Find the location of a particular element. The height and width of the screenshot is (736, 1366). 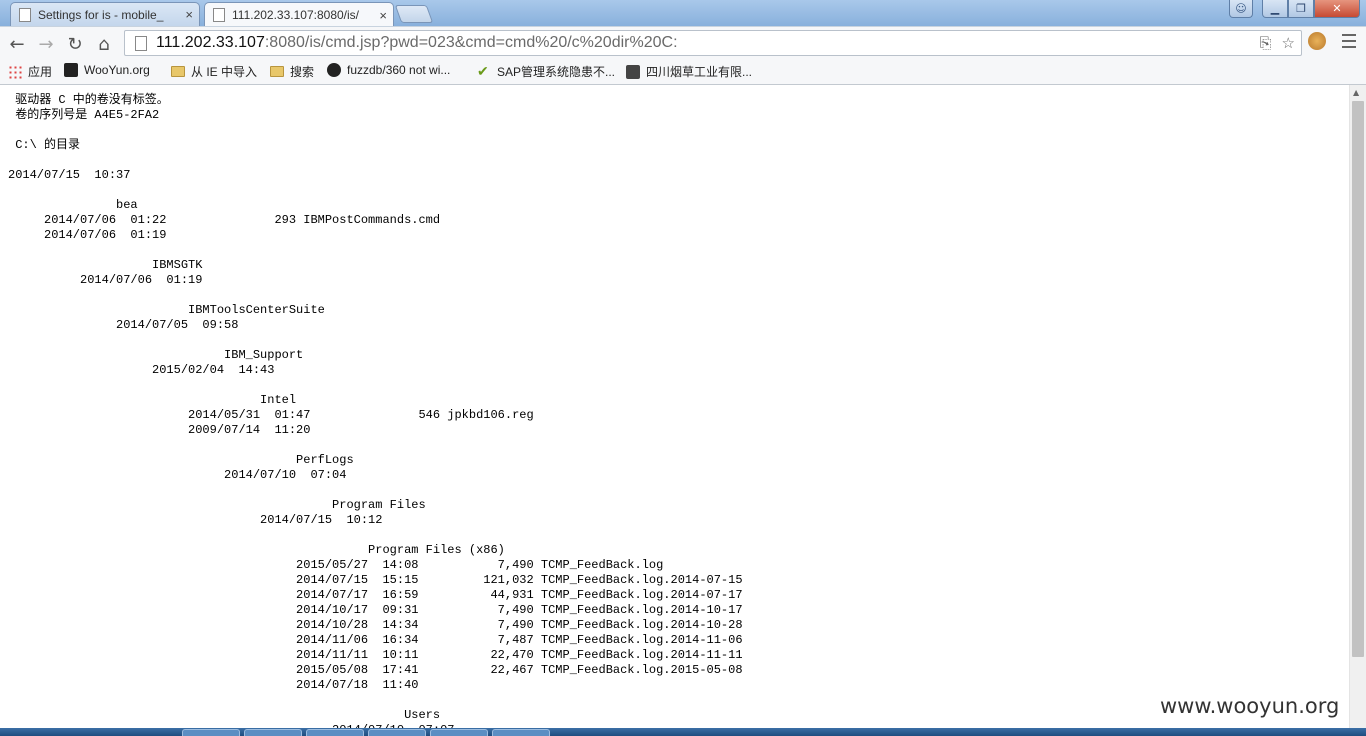

tab-settings: Settings for is - mobile_ × is located at coordinates (105, 14).